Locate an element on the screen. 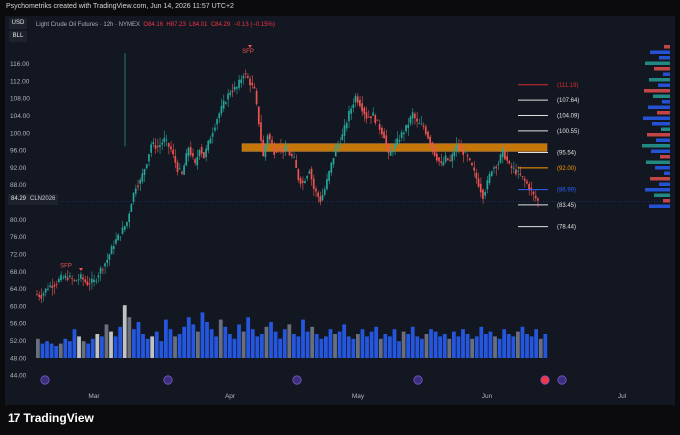  level-label: (100.55) is located at coordinates (568, 132).